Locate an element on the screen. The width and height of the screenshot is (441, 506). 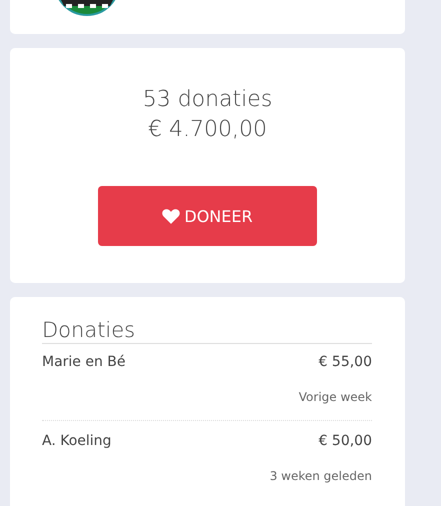
donation-amount: € 55,00 is located at coordinates (345, 362).